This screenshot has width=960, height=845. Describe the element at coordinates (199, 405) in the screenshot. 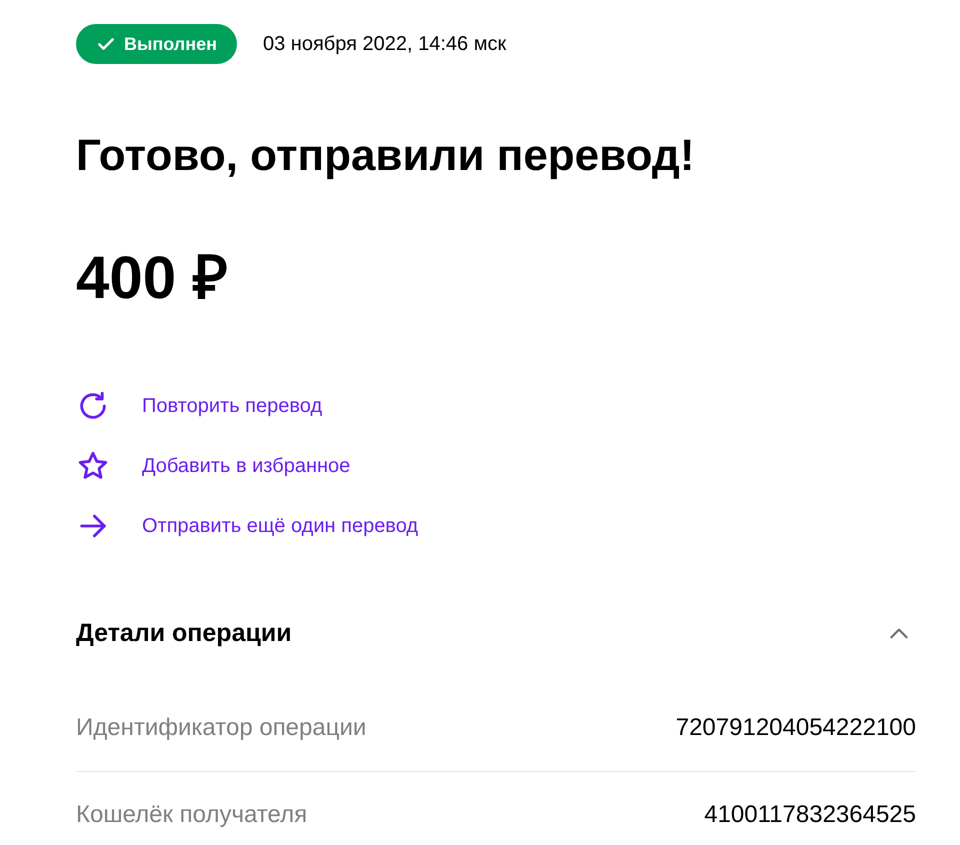

I see `action-link: Повторить перевод` at that location.